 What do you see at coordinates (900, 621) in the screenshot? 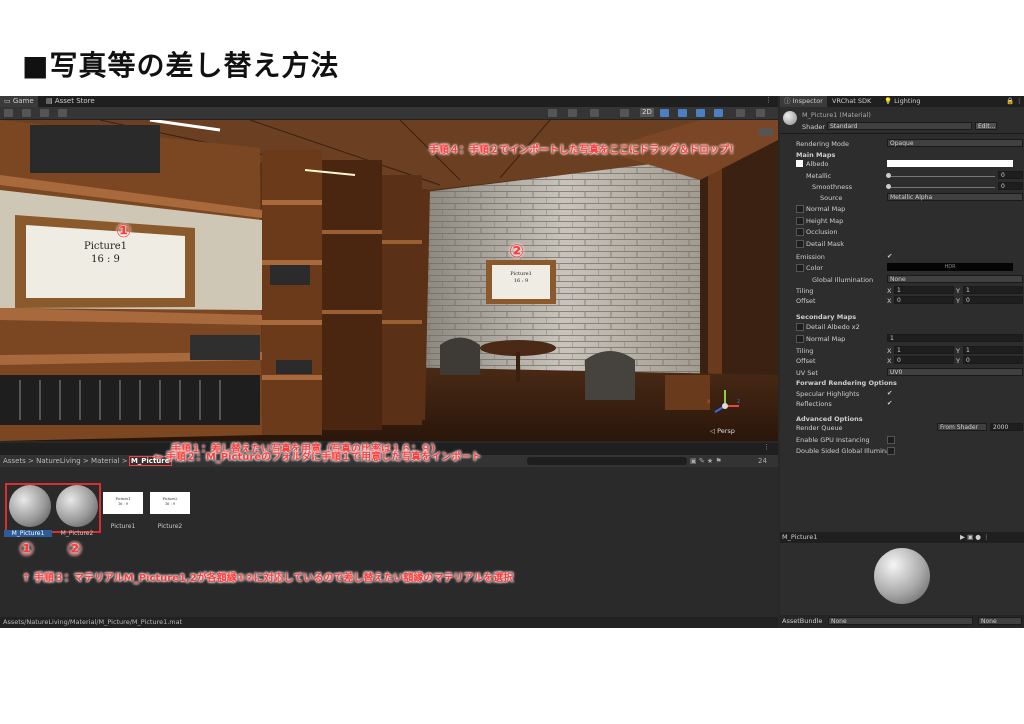
I see `asset-bundle-dropdown: None` at bounding box center [900, 621].